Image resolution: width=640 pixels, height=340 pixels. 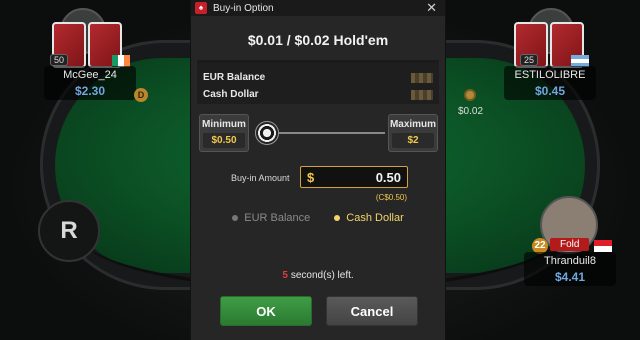 I want to click on converted-amount: (C$0.50), so click(x=391, y=197).